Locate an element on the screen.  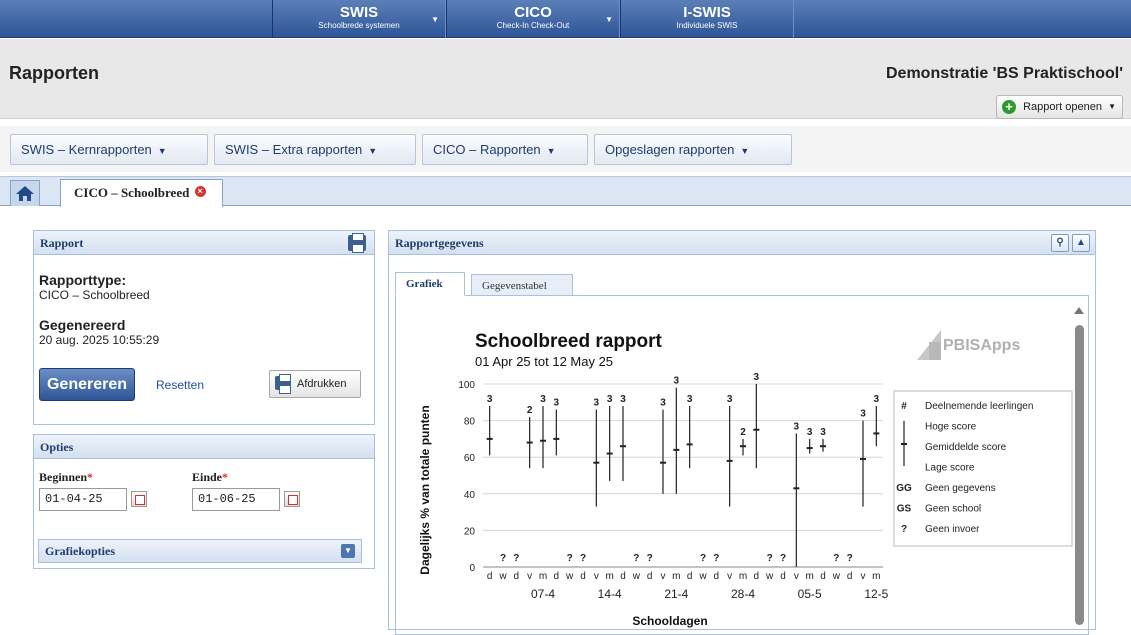
page-header: Rapporten Demonstratie 'BS Praktischool' is located at coordinates (565, 79).